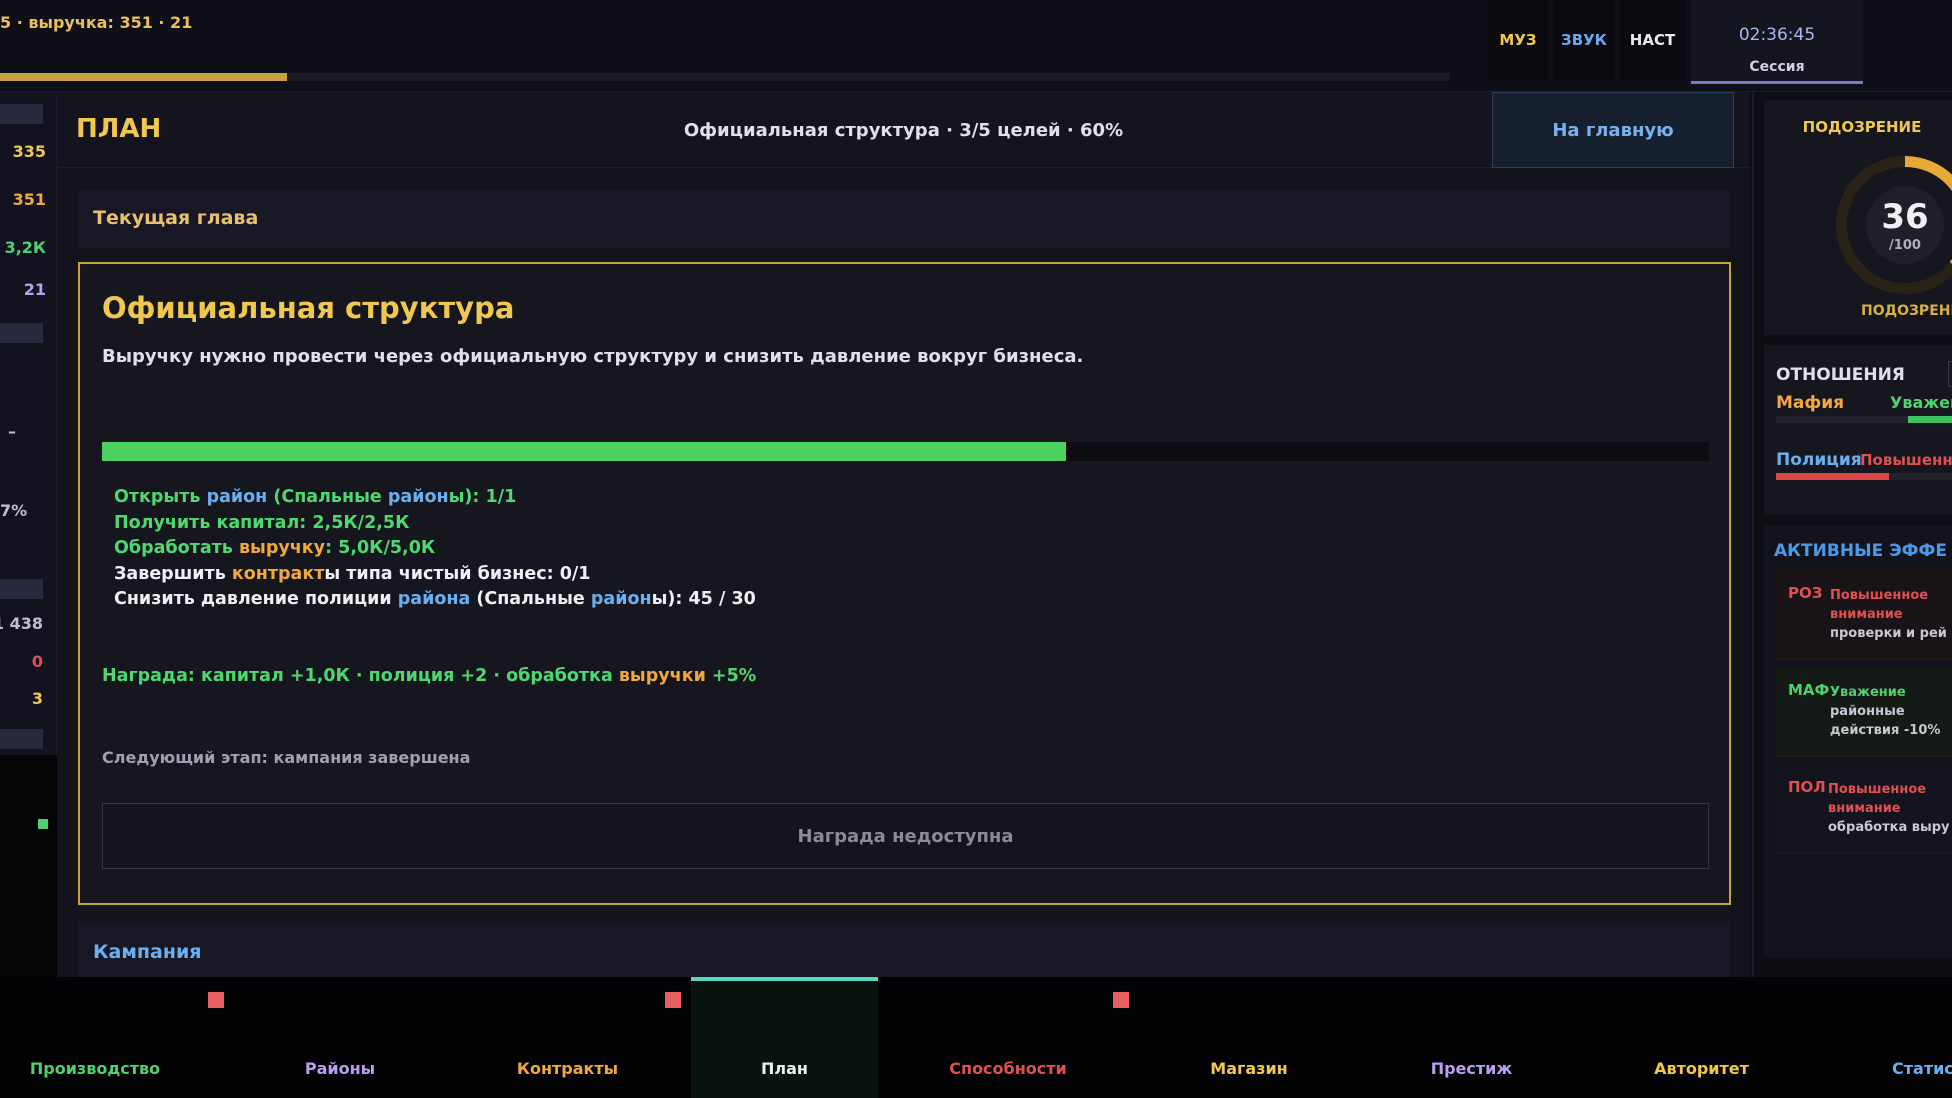  I want to click on goal-text: выручку, so click(282, 548).